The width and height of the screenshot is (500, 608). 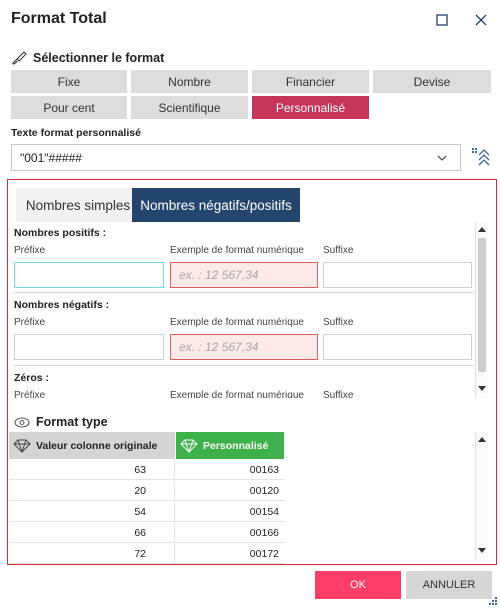 What do you see at coordinates (237, 394) in the screenshot?
I see `zeros-example-label: Exemple de format numérique` at bounding box center [237, 394].